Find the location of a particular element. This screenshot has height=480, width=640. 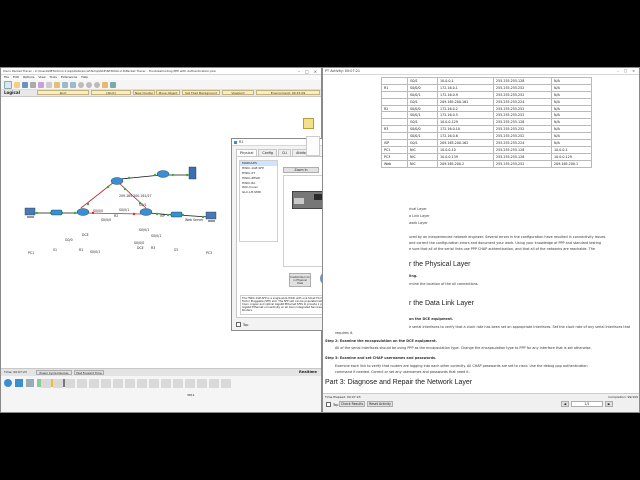

device-2620-icon is located at coordinates (178, 383).